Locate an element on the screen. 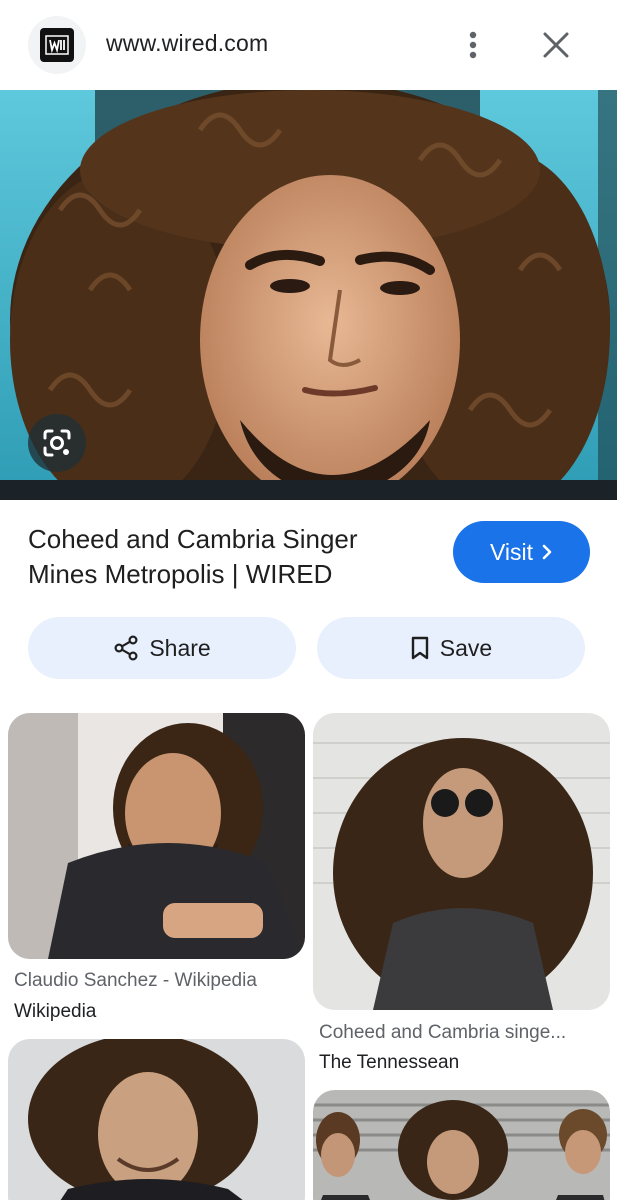 The height and width of the screenshot is (1200, 617). more-options-button is located at coordinates (473, 45).